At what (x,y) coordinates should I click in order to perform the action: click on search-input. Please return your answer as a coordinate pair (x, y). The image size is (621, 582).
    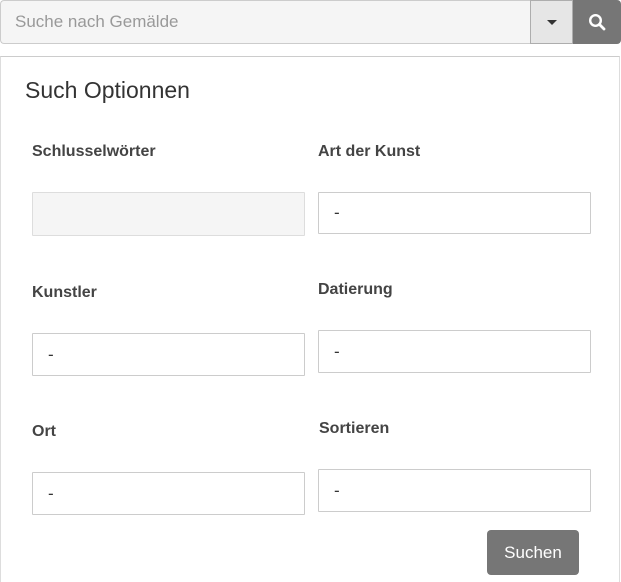
    Looking at the image, I should click on (265, 22).